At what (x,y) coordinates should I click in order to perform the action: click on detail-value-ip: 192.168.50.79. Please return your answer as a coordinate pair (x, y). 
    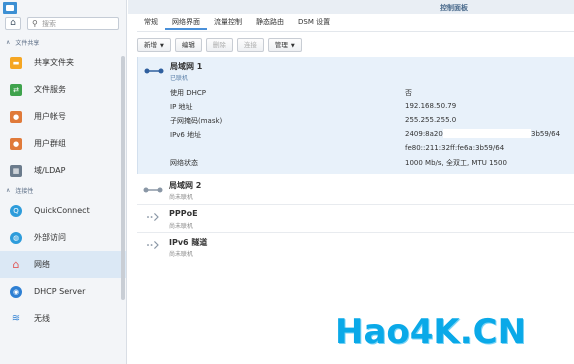
    Looking at the image, I should click on (431, 106).